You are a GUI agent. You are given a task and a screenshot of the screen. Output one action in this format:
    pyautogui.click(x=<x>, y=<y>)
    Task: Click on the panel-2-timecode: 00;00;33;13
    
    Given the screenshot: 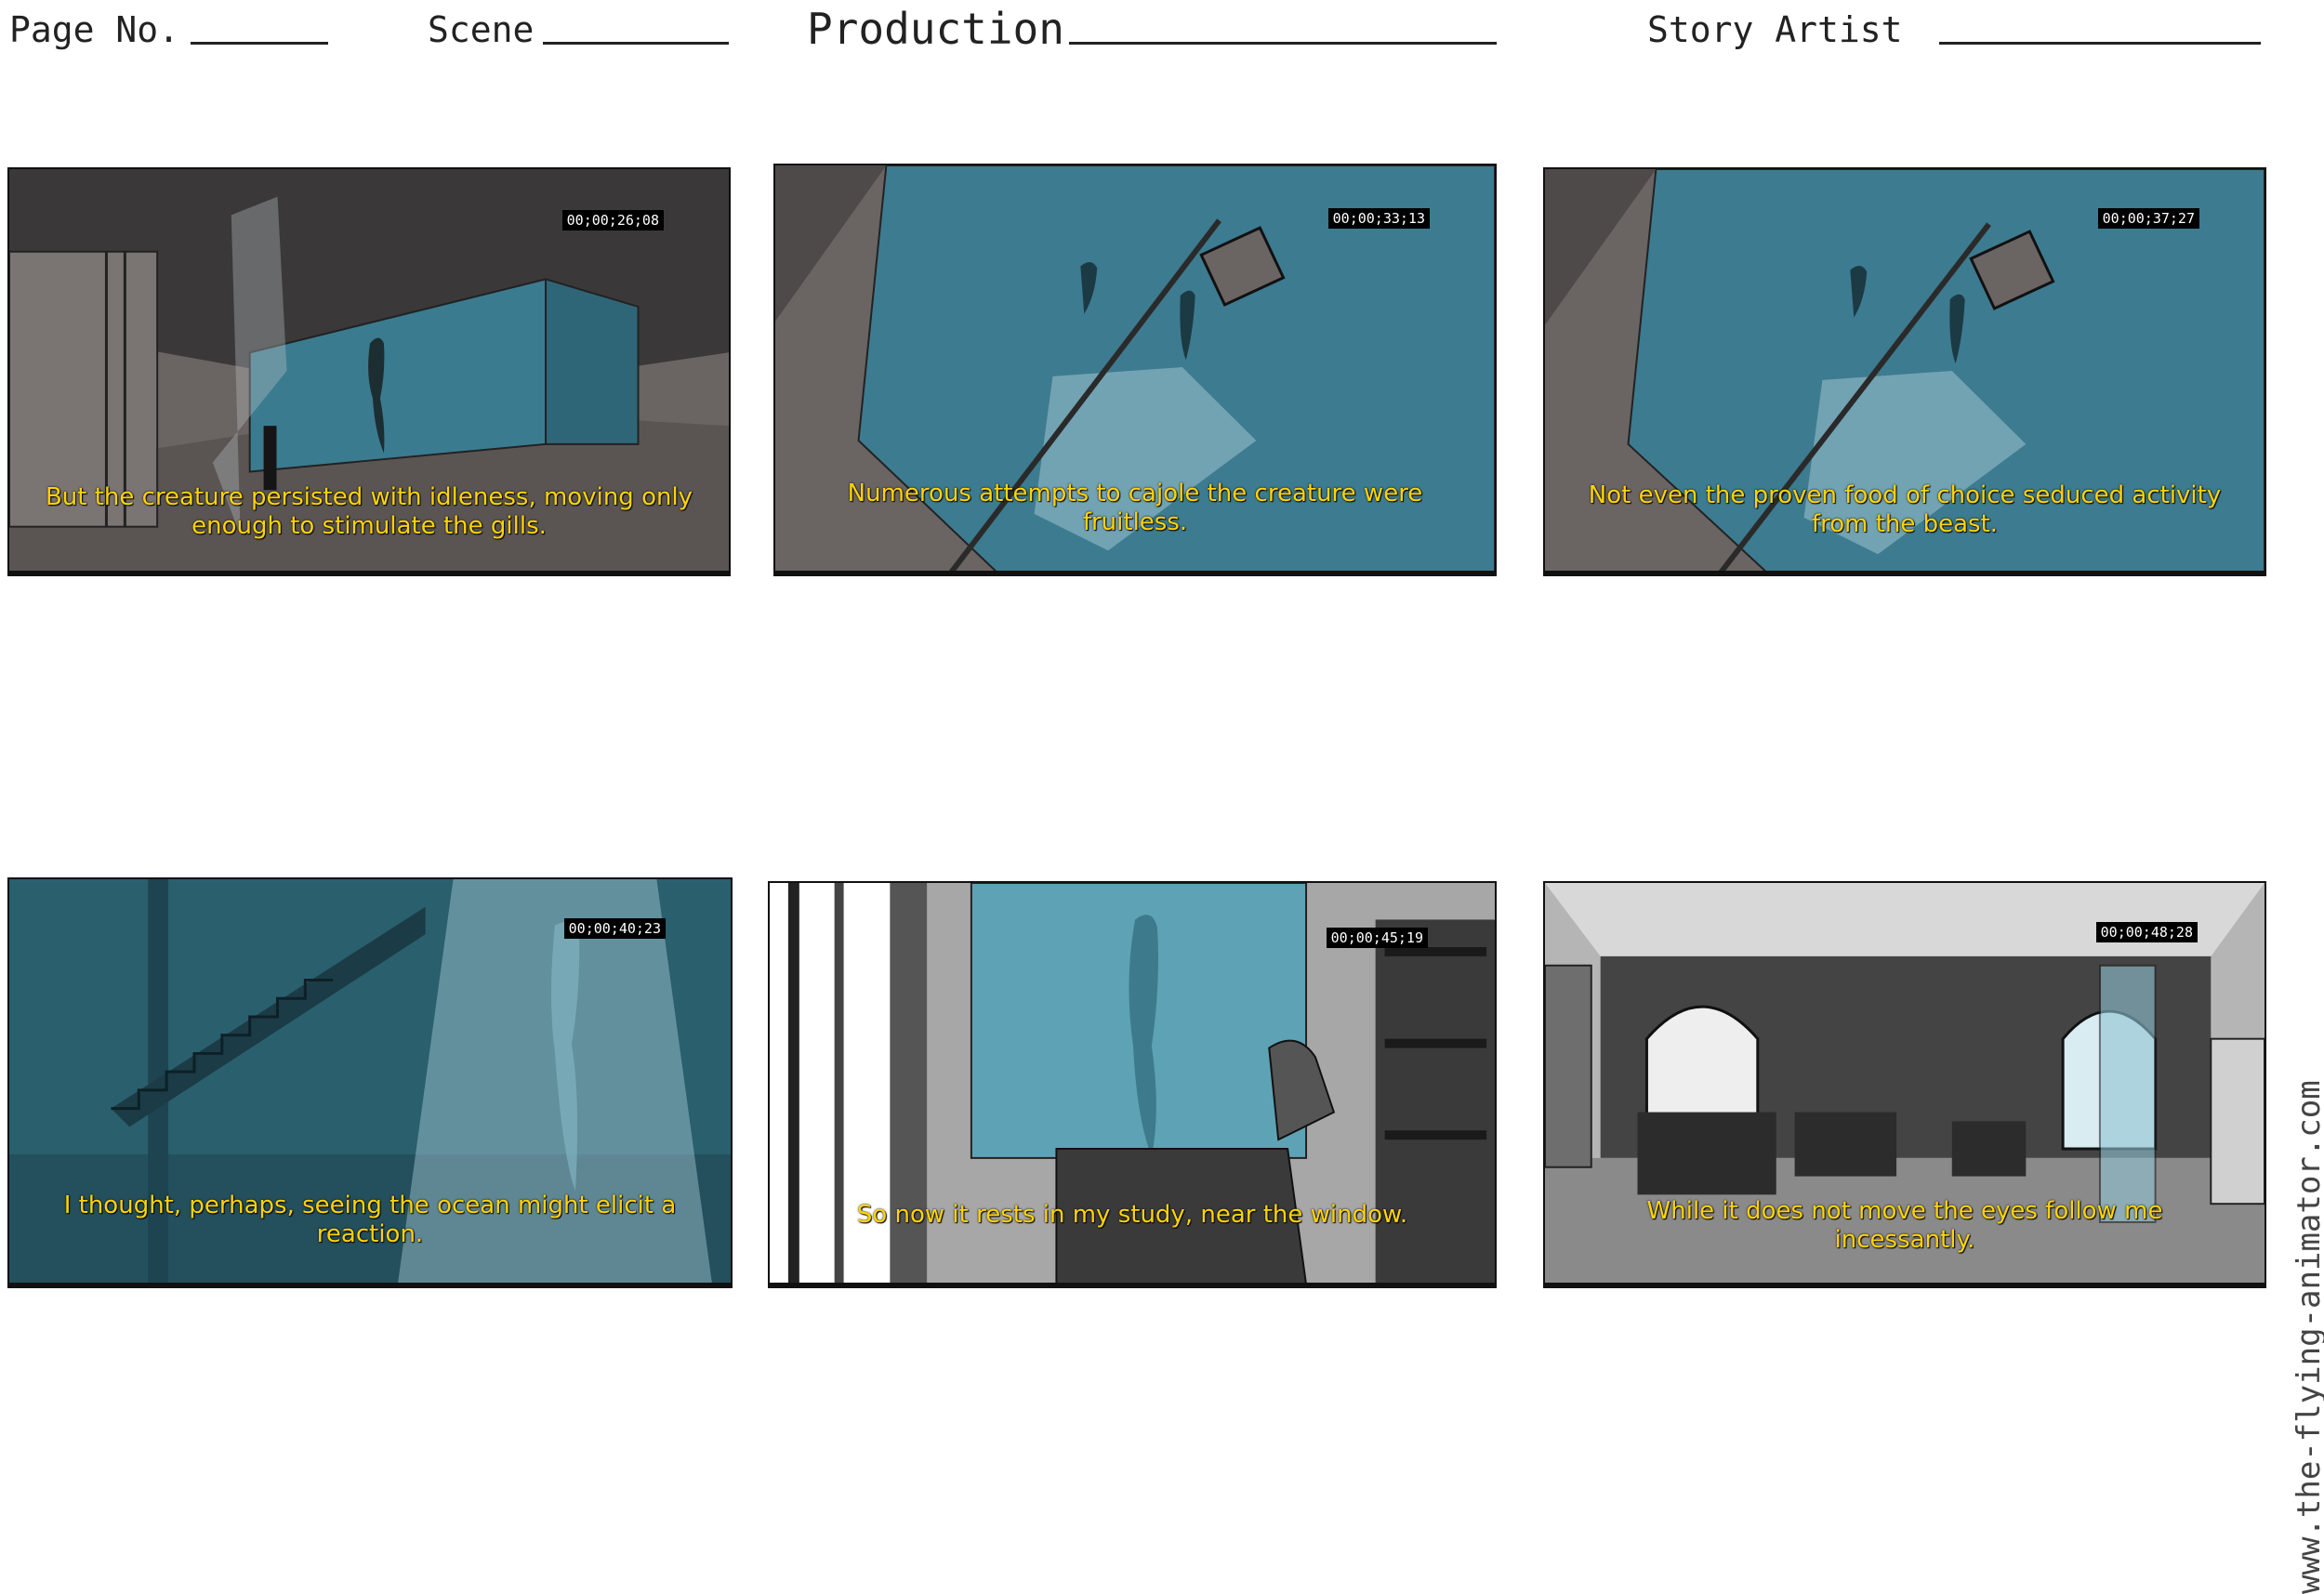 What is the action you would take?
    pyautogui.click(x=1378, y=218)
    